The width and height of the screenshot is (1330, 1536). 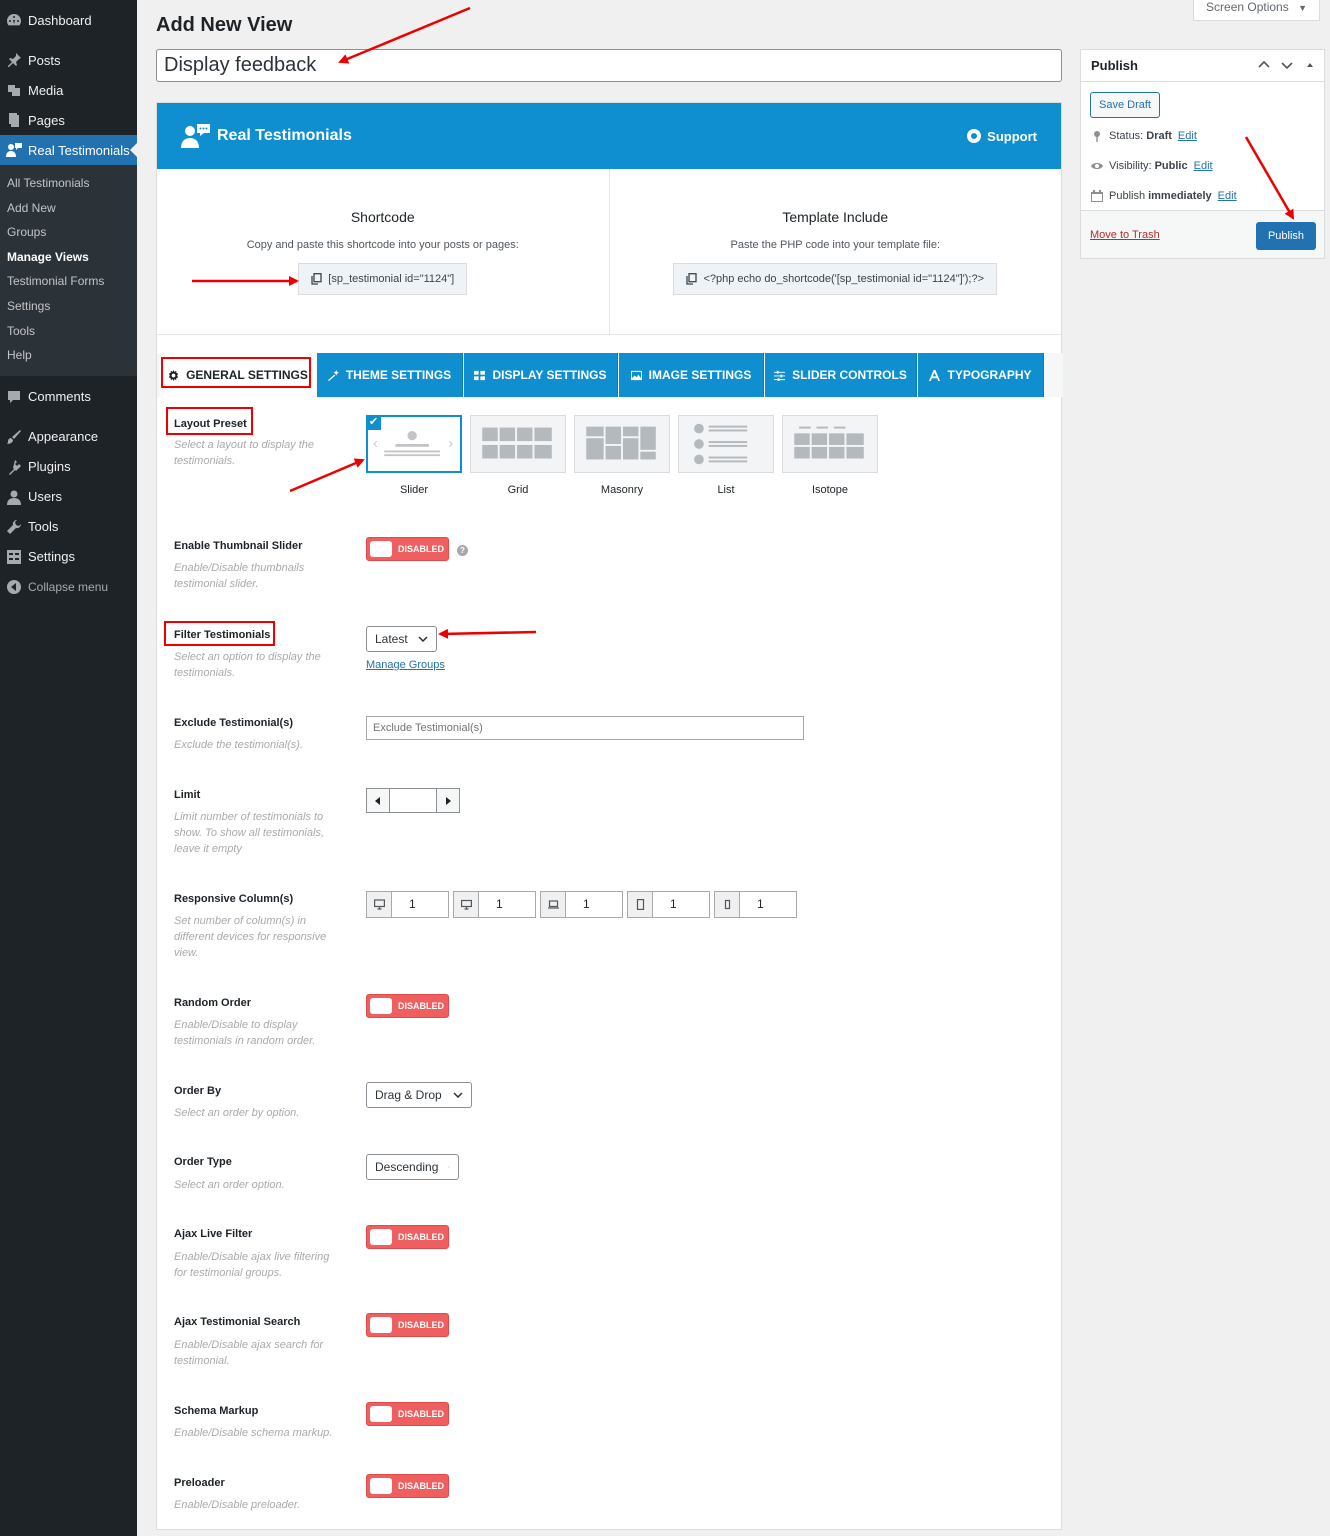 I want to click on menu-settings: Settings, so click(x=68, y=557).